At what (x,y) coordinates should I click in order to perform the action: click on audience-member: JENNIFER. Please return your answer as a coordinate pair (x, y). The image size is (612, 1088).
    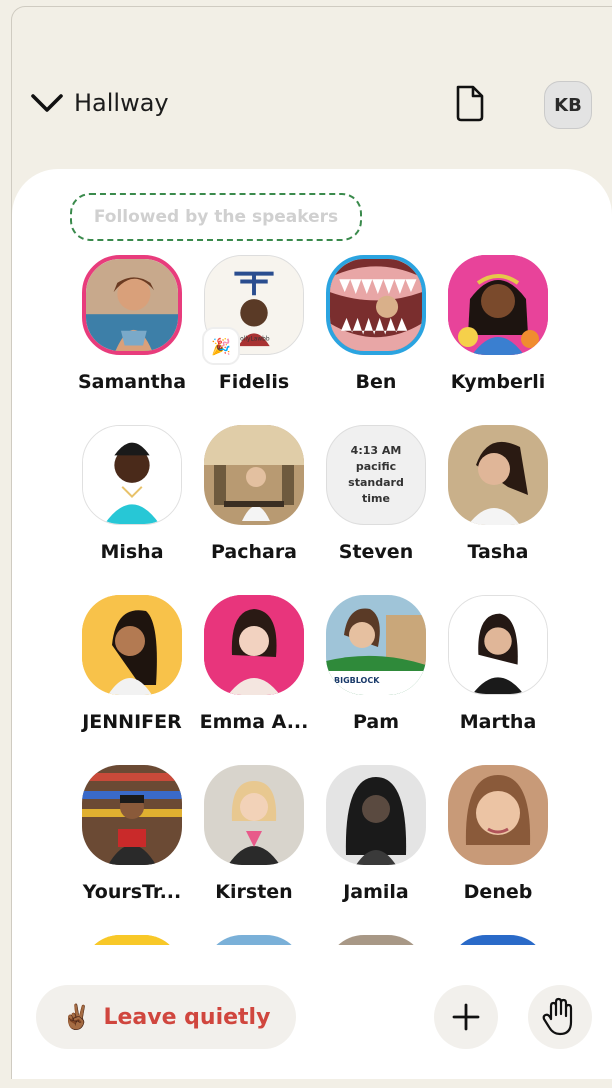
    Looking at the image, I should click on (132, 670).